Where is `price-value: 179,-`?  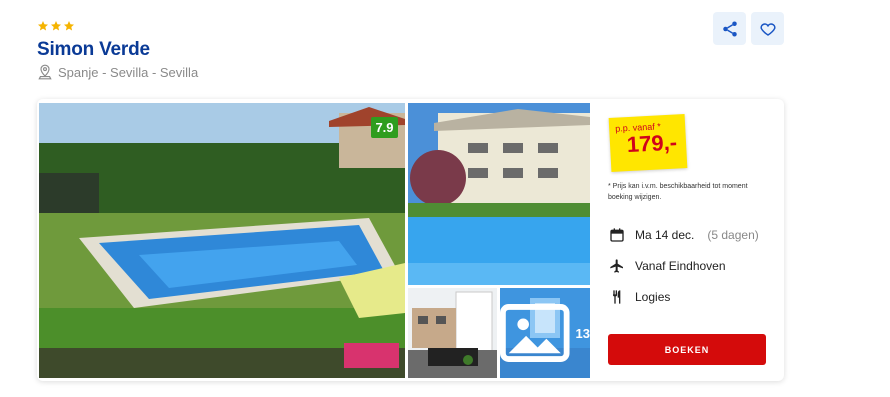 price-value: 179,- is located at coordinates (652, 143).